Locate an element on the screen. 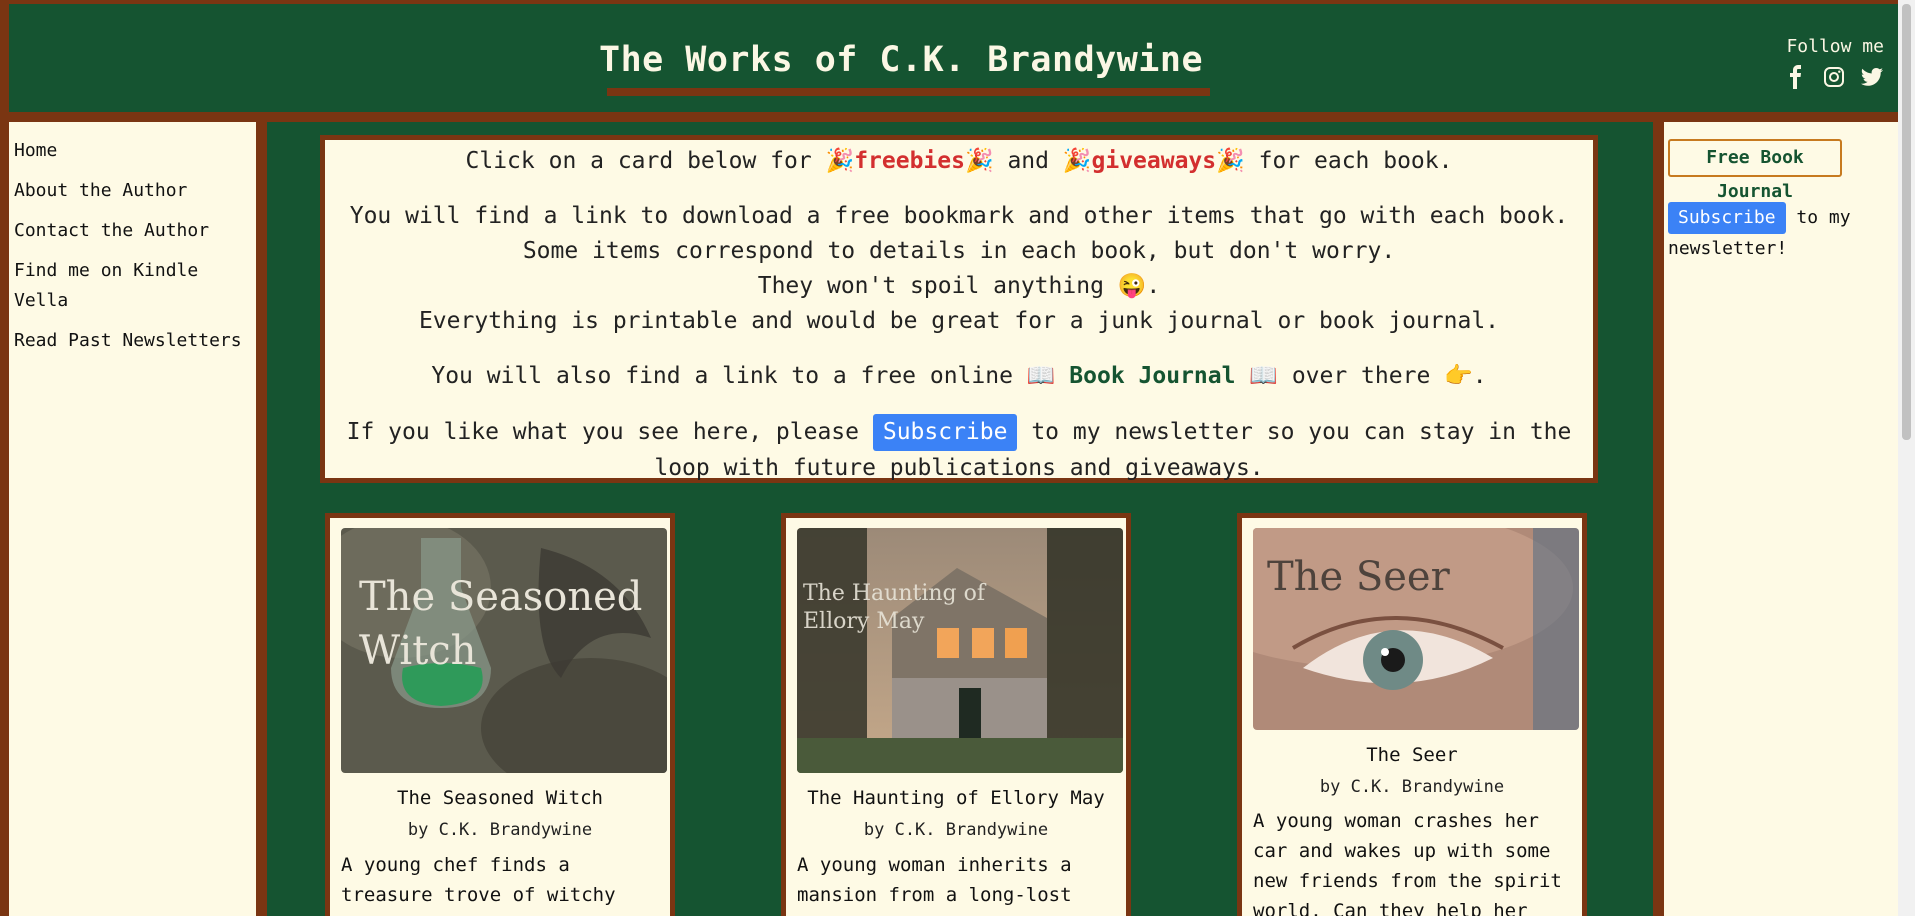 The width and height of the screenshot is (1915, 916). sidebar-item-past-newsletters: Read Past Newsletters is located at coordinates (134, 341).